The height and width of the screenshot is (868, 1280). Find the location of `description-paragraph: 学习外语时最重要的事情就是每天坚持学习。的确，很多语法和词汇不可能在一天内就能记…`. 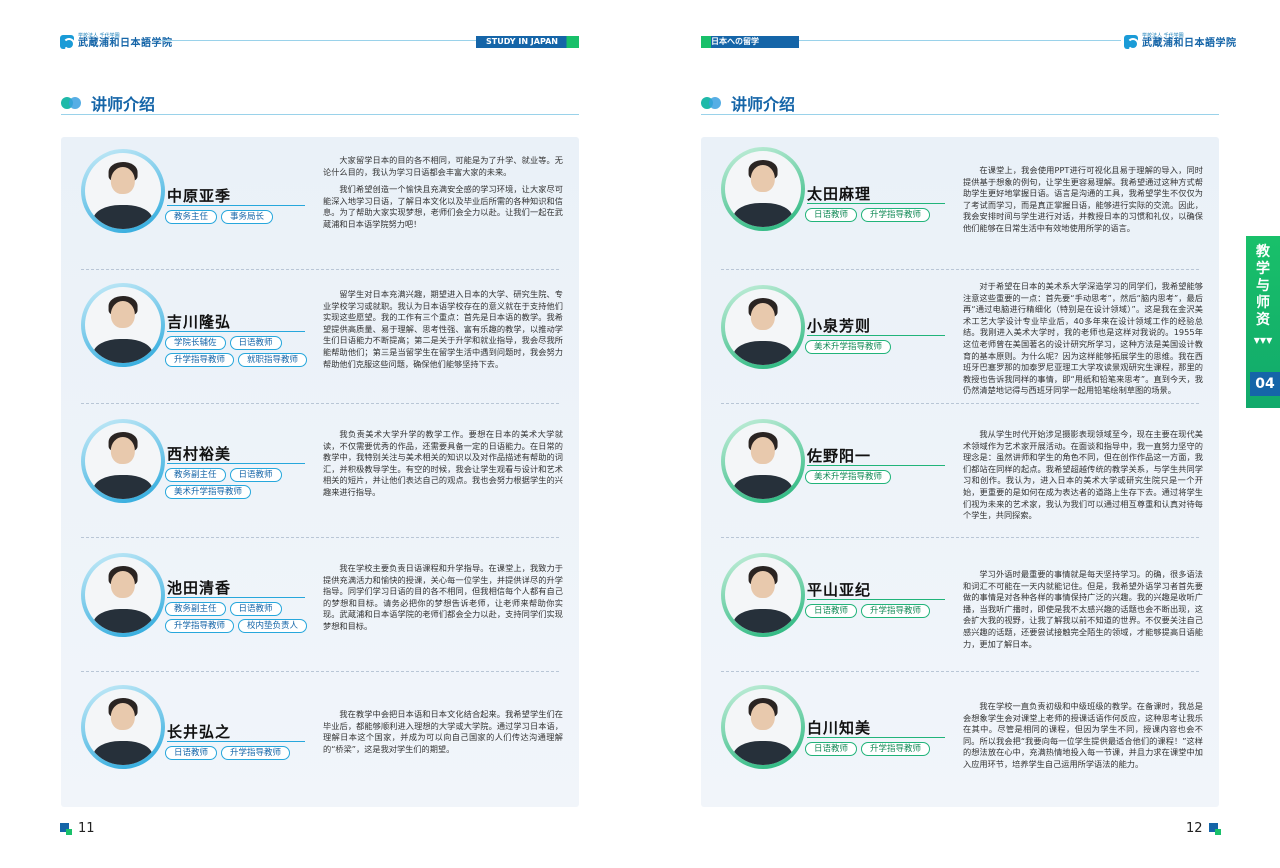

description-paragraph: 学习外语时最重要的事情就是每天坚持学习。的确，很多语法和词汇不可能在一天内就能记… is located at coordinates (1083, 609).